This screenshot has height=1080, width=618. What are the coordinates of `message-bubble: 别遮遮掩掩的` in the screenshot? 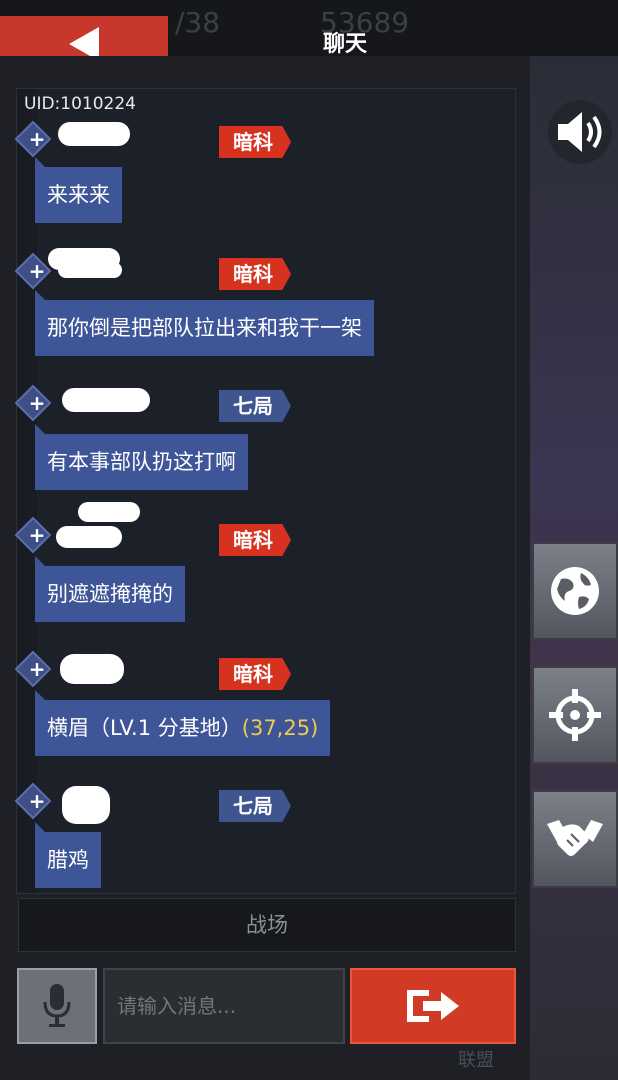 It's located at (110, 589).